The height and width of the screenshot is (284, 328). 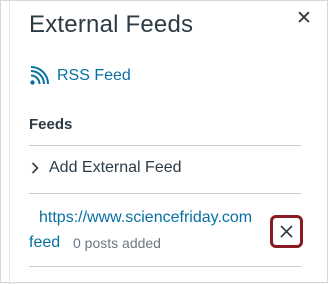 I want to click on rss-feed-label: RSS Feed, so click(x=94, y=75).